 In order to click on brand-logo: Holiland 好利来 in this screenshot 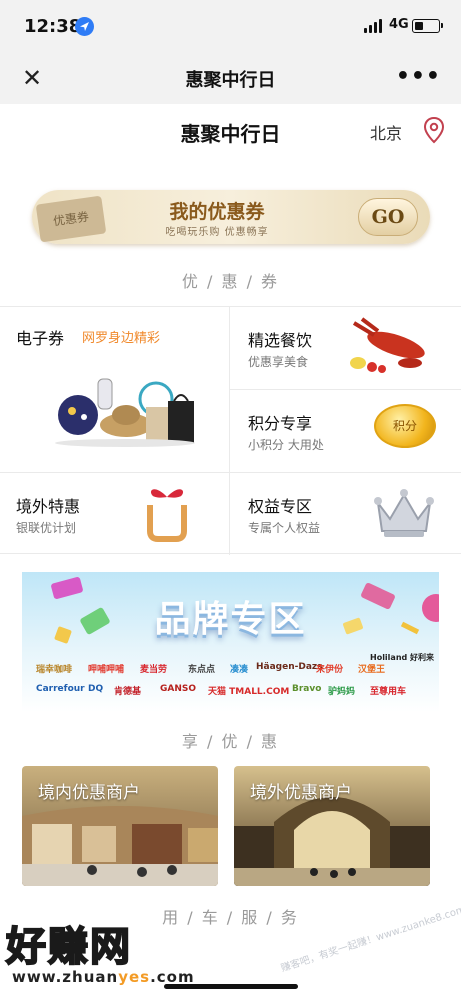, I will do `click(402, 657)`.